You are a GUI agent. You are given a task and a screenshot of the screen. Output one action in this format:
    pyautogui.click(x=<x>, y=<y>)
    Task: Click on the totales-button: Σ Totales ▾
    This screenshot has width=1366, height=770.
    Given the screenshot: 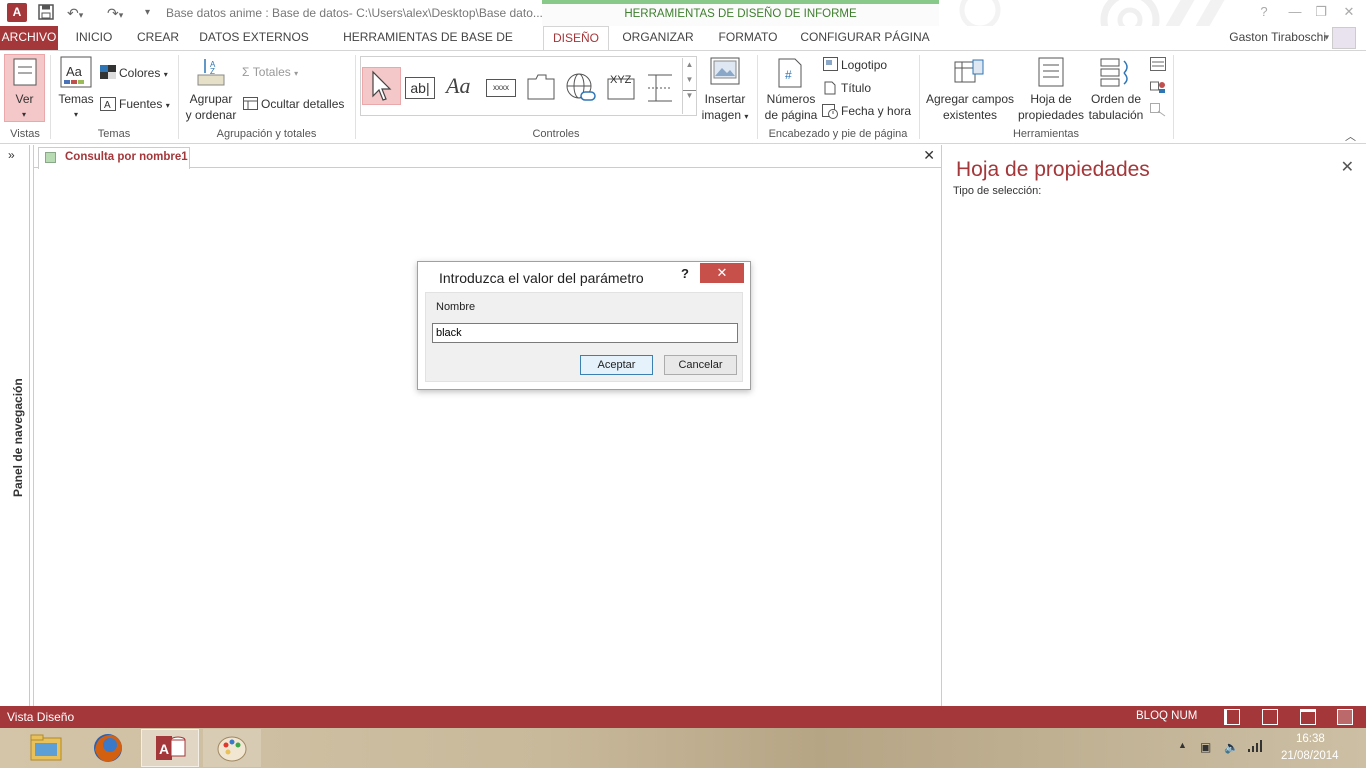 What is the action you would take?
    pyautogui.click(x=270, y=72)
    